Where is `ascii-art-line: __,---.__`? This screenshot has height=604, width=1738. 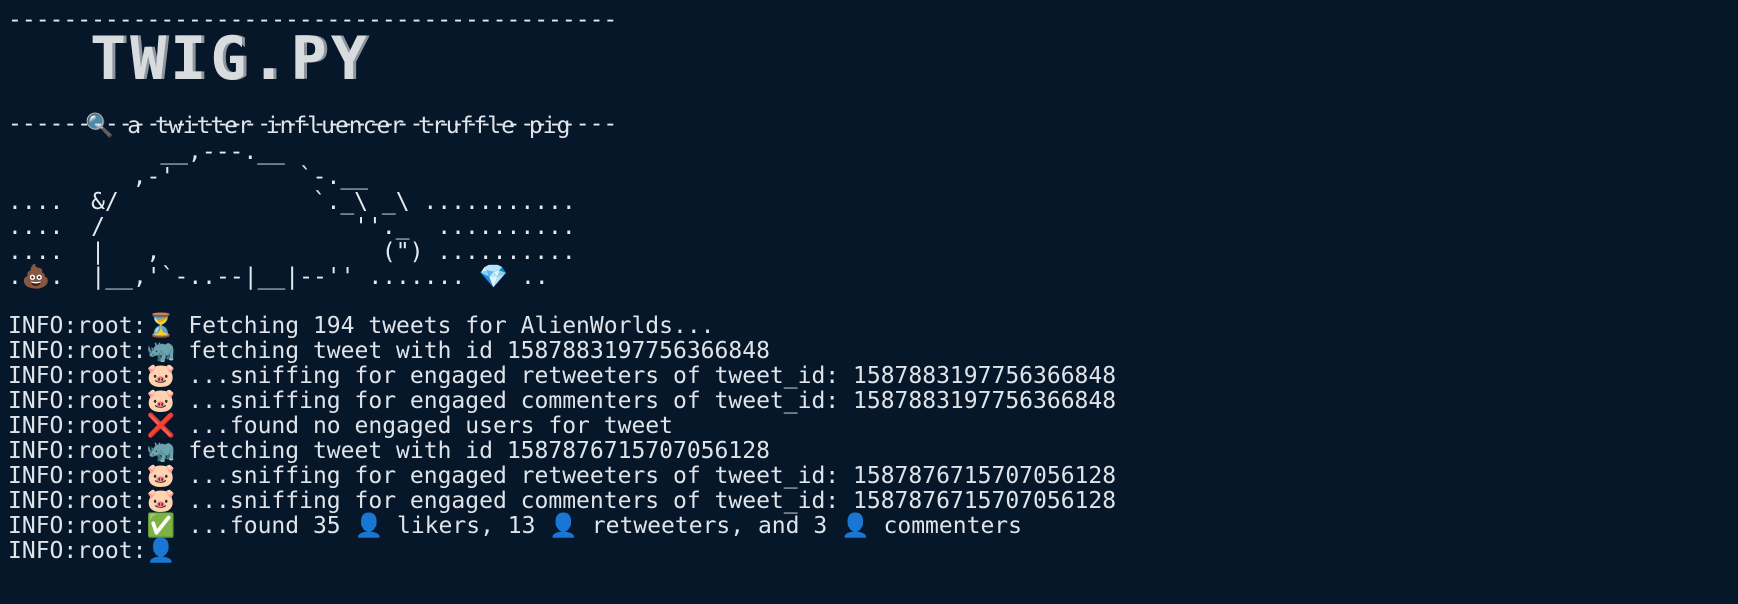
ascii-art-line: __,---.__ is located at coordinates (146, 152).